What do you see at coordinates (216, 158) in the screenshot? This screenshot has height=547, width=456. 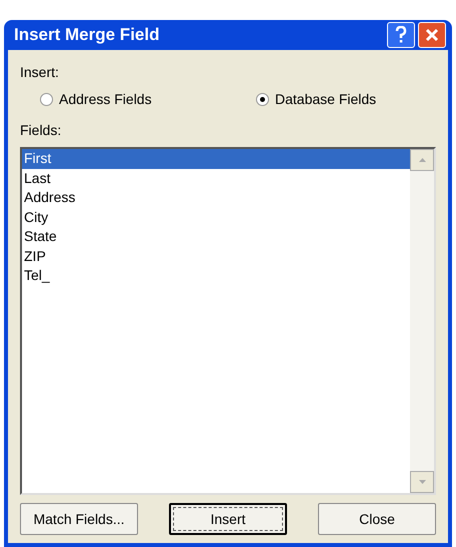 I see `list-item: First` at bounding box center [216, 158].